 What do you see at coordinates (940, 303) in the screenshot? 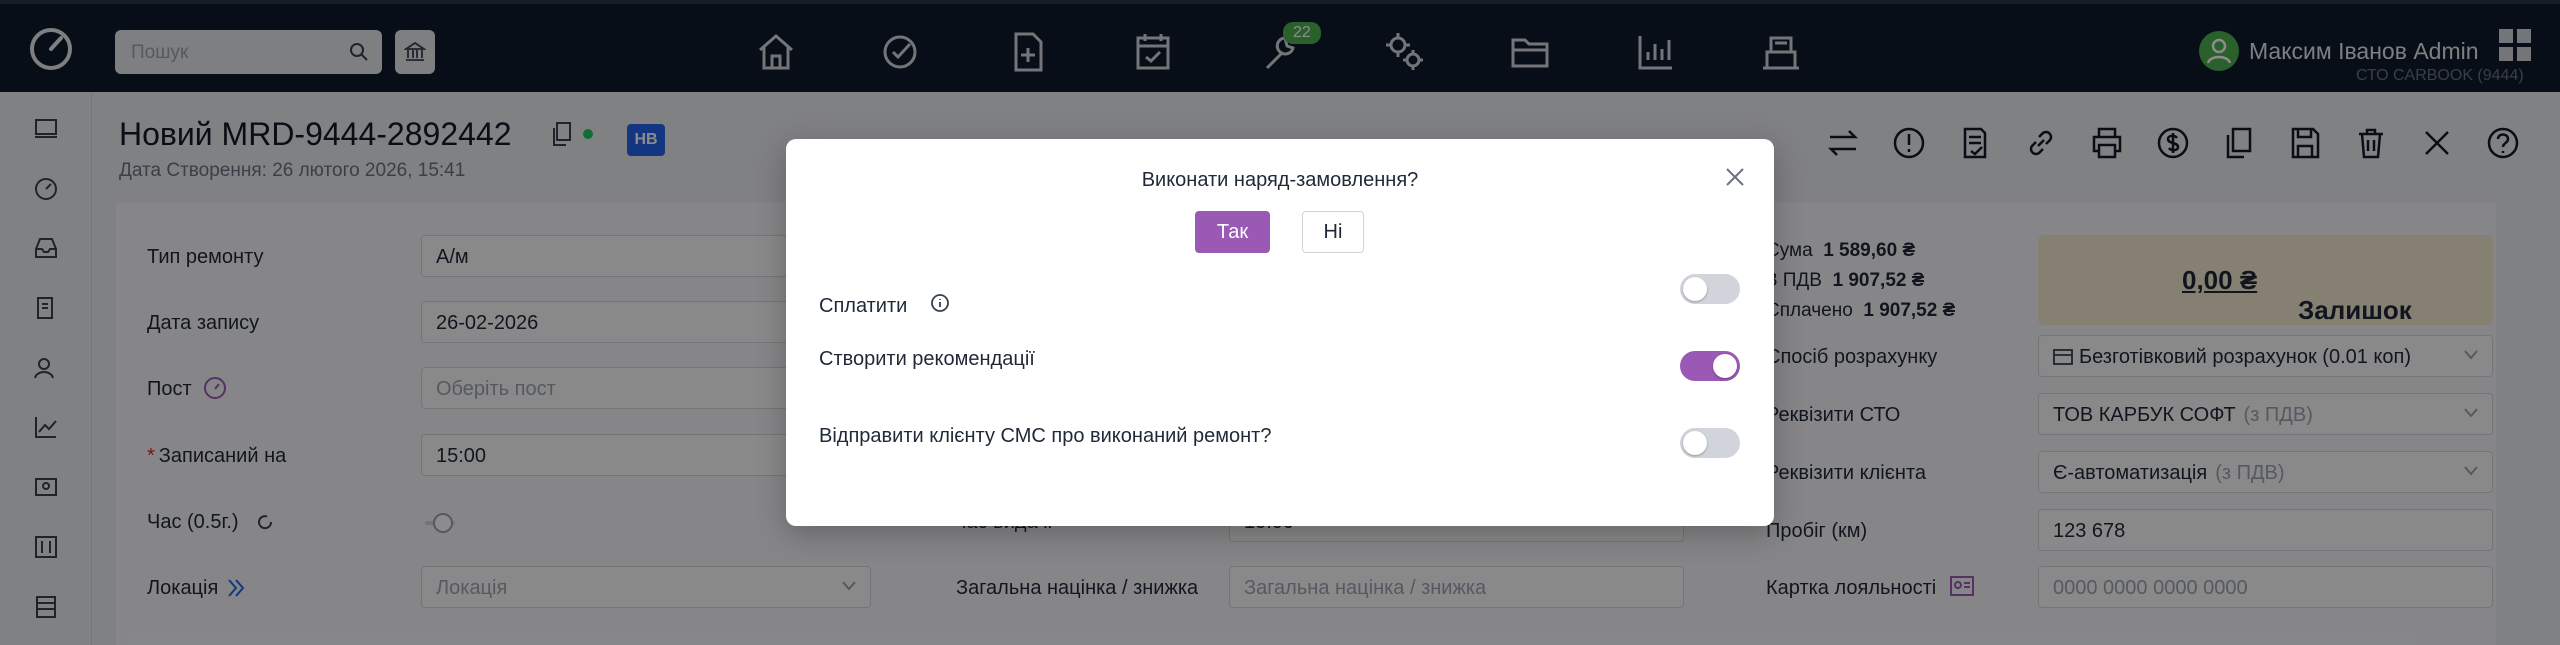
I see `info-icon` at bounding box center [940, 303].